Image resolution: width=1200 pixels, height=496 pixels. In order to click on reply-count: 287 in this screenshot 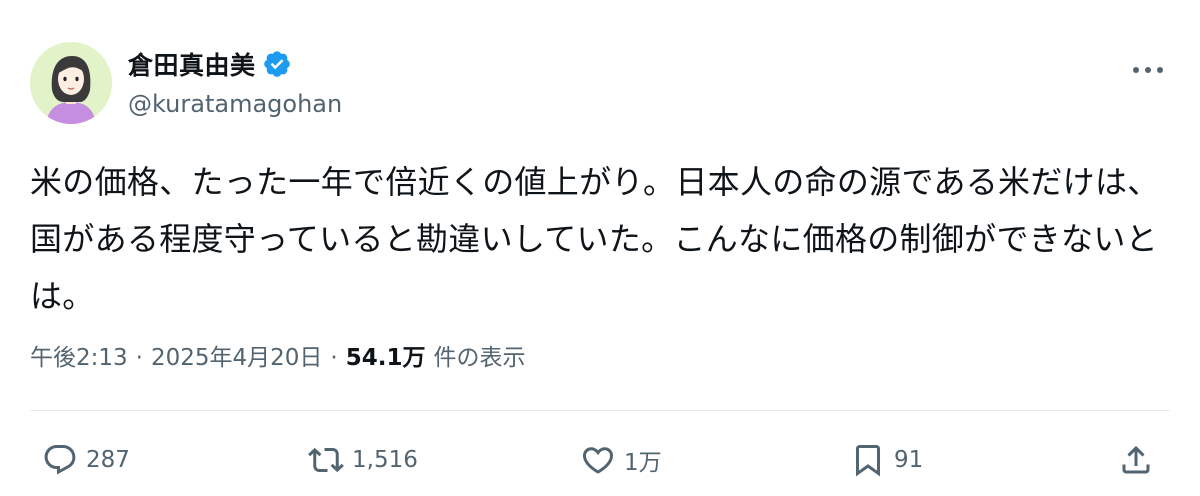, I will do `click(108, 460)`.